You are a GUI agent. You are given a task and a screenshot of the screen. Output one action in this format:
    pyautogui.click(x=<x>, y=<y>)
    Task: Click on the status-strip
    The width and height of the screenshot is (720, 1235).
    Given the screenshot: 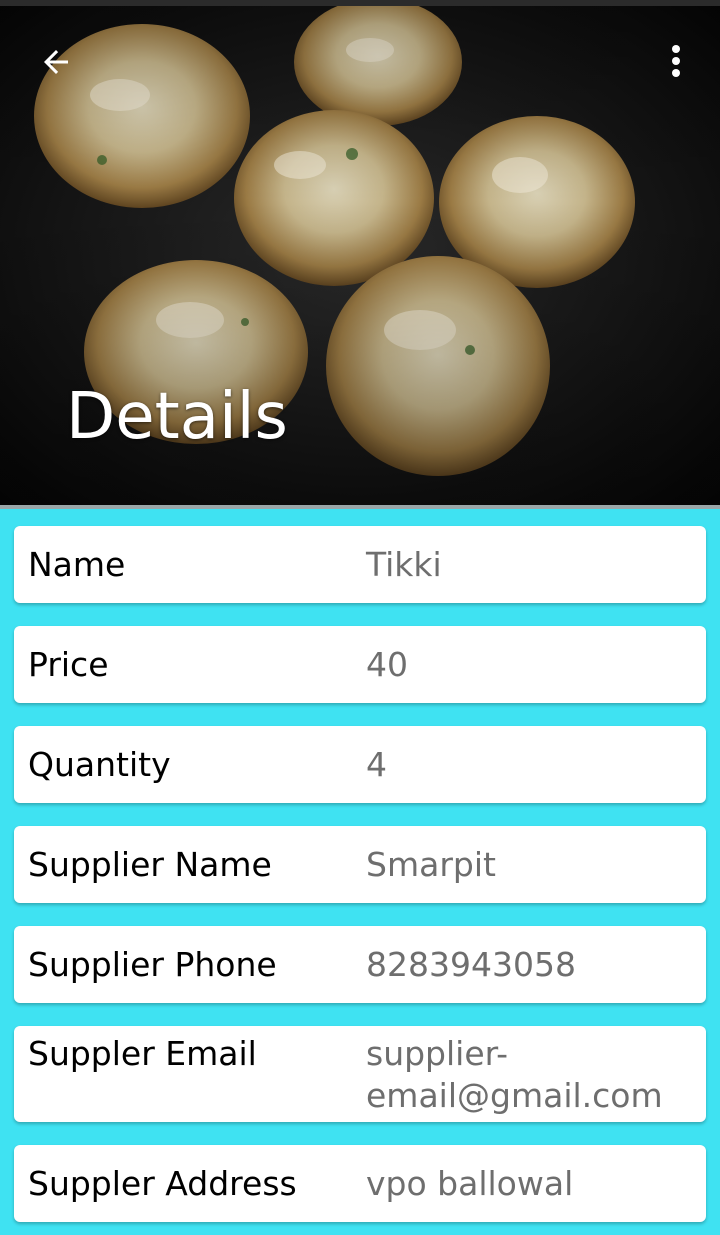 What is the action you would take?
    pyautogui.click(x=360, y=3)
    